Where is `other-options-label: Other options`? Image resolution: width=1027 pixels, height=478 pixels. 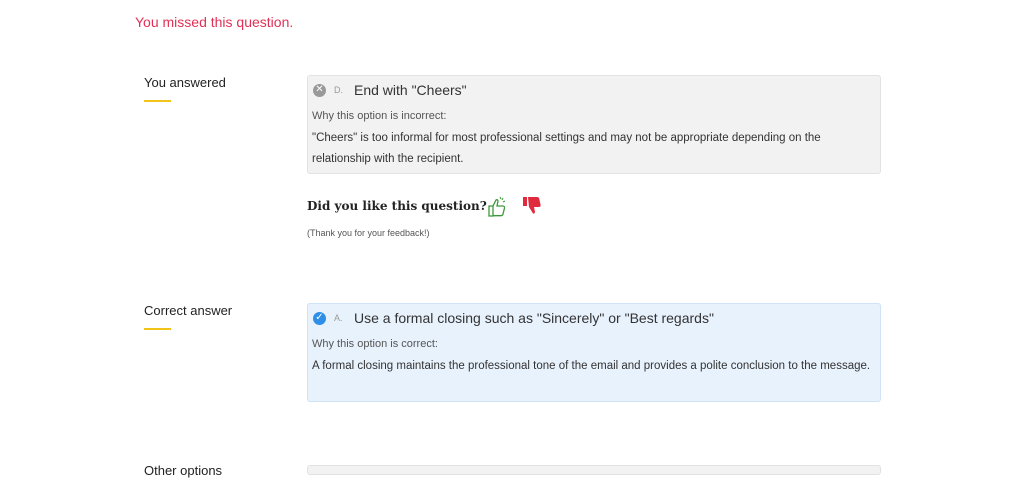
other-options-label: Other options is located at coordinates (183, 470).